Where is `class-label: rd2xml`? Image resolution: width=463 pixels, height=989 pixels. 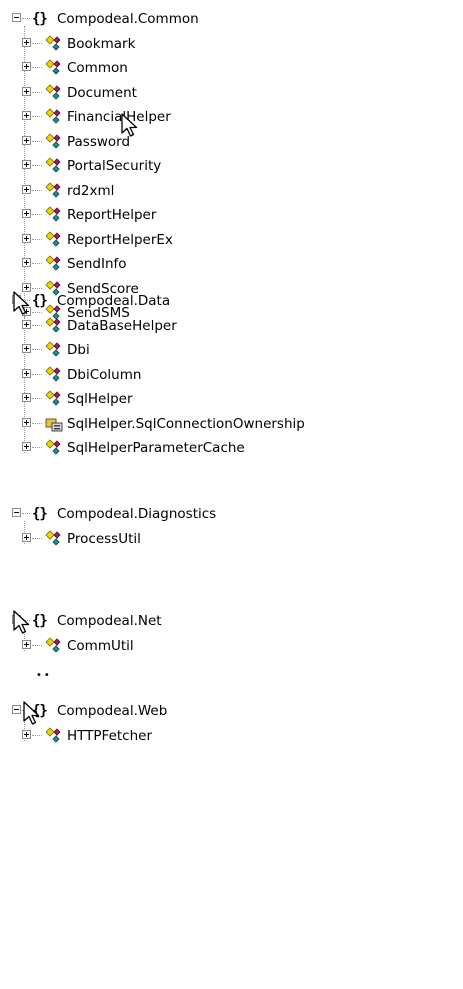
class-label: rd2xml is located at coordinates (91, 190).